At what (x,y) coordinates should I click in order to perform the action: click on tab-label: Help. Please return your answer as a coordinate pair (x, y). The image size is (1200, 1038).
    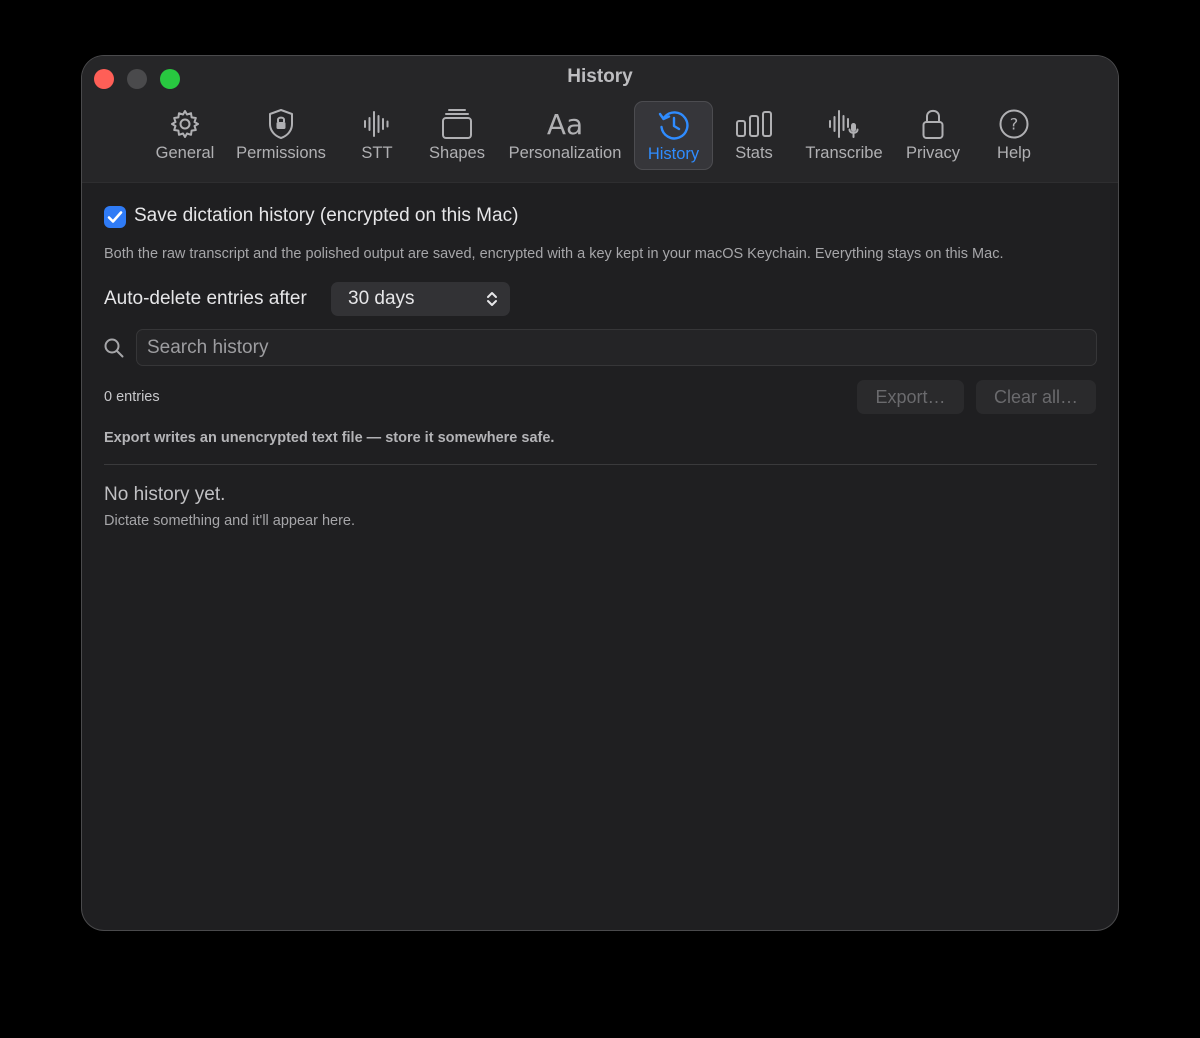
    Looking at the image, I should click on (1014, 153).